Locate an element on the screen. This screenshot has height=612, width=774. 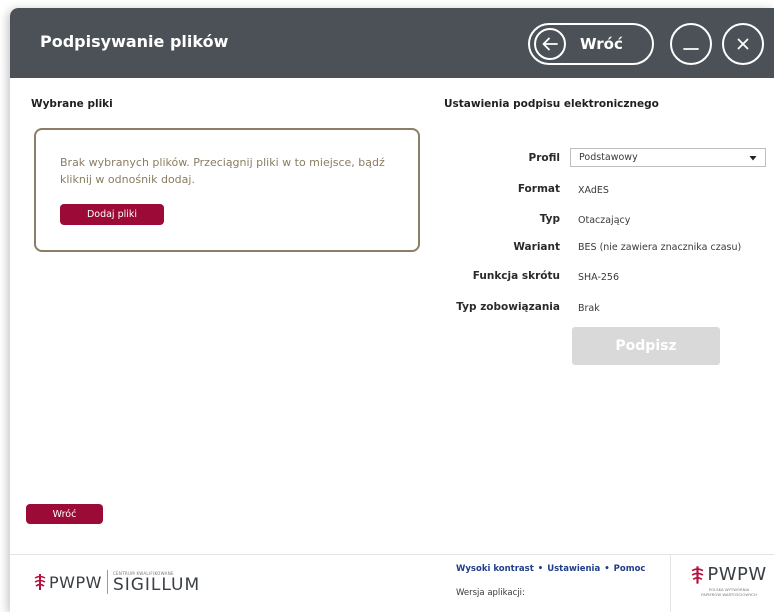
variant-label: Wariant is located at coordinates (536, 247).